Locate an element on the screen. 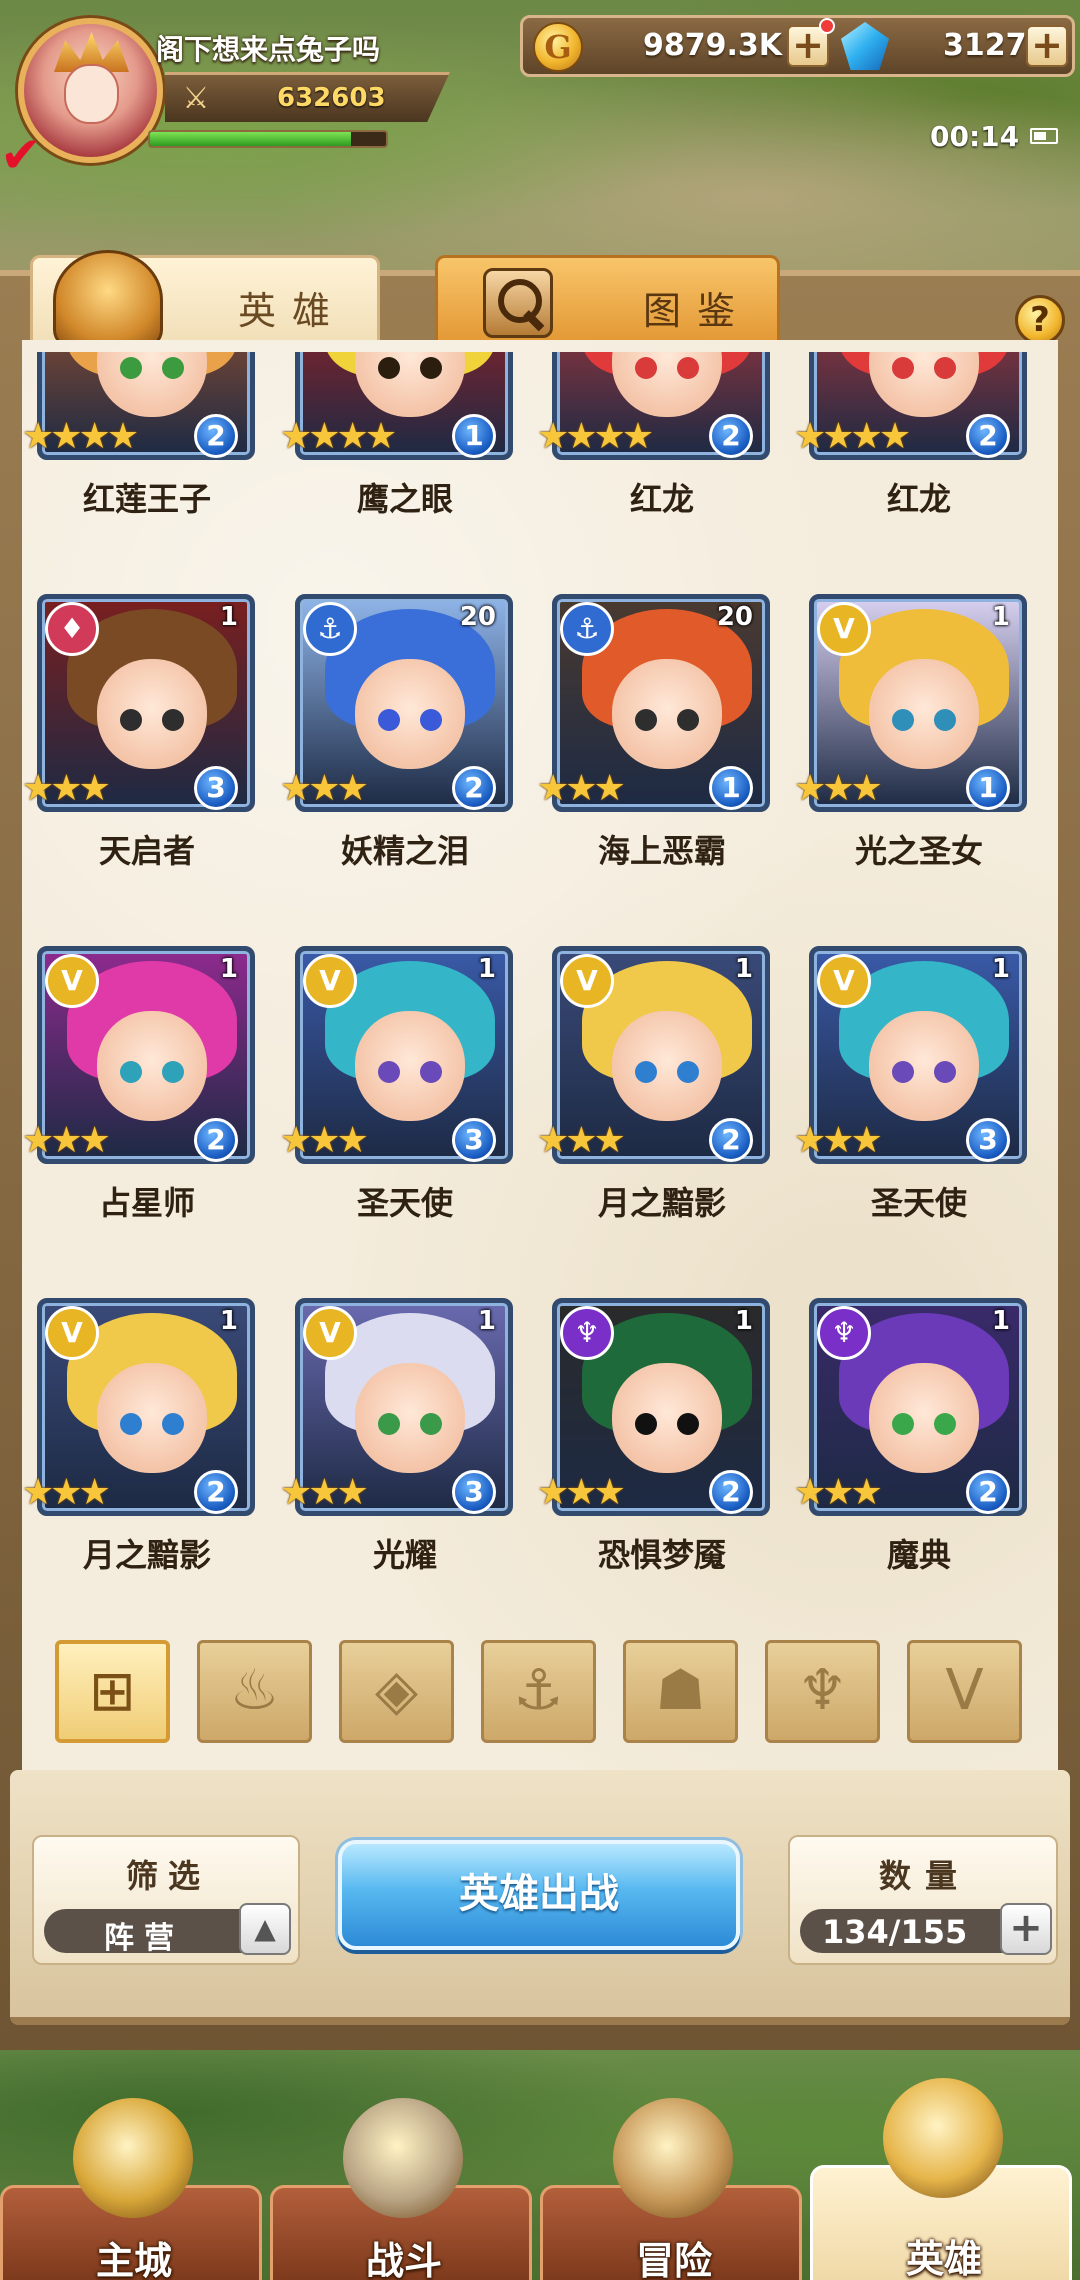  nav-tab: 战斗 is located at coordinates (401, 2189).